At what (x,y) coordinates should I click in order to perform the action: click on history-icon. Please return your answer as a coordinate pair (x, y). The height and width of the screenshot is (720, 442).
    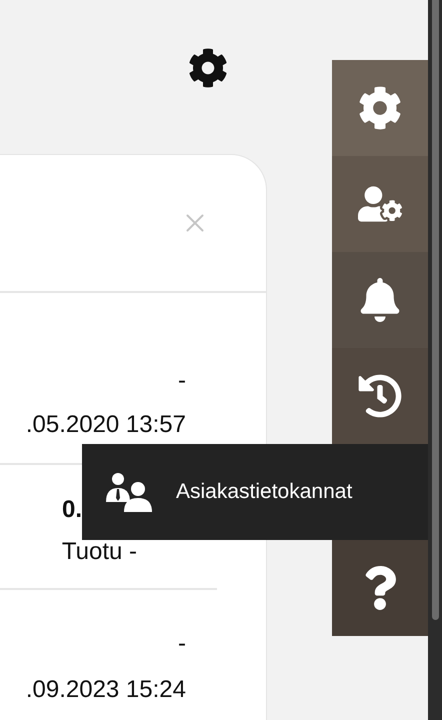
    Looking at the image, I should click on (380, 396).